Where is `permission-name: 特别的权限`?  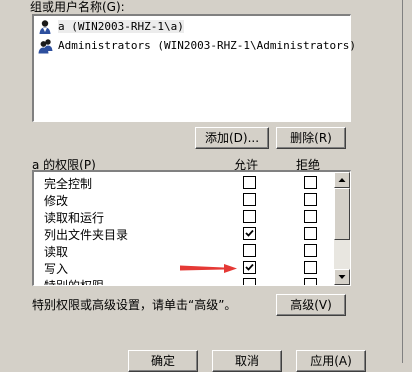
permission-name: 特别的权限 is located at coordinates (74, 282).